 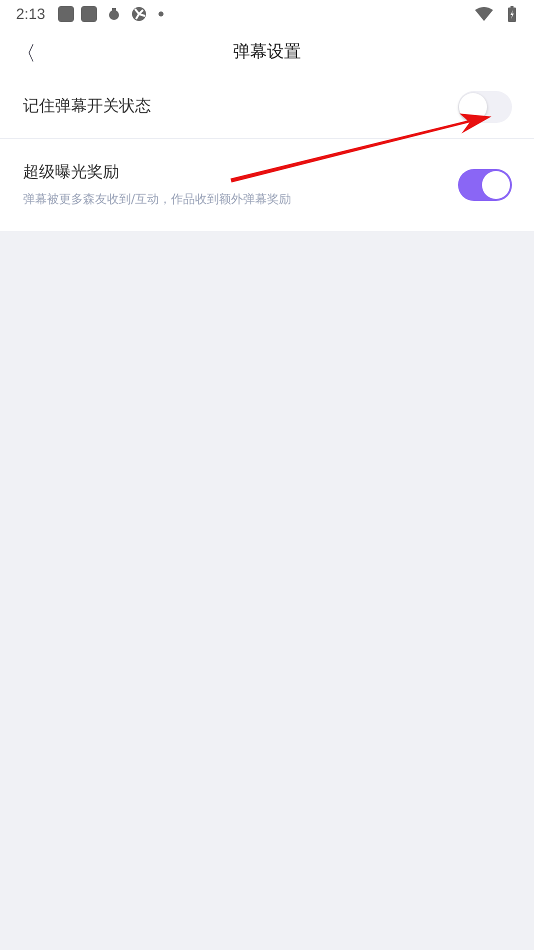 What do you see at coordinates (26, 53) in the screenshot?
I see `back-button: 〈` at bounding box center [26, 53].